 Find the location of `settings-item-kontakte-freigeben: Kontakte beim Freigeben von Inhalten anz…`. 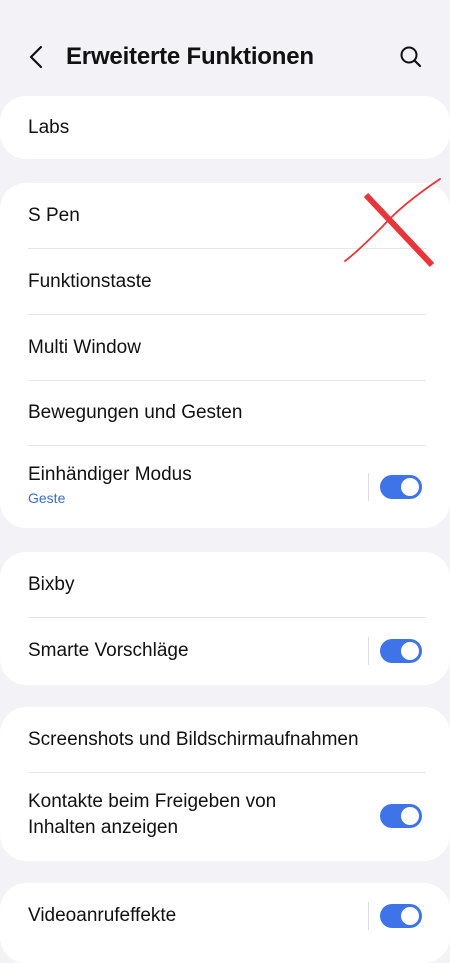

settings-item-kontakte-freigeben: Kontakte beim Freigeben von Inhalten anz… is located at coordinates (225, 817).